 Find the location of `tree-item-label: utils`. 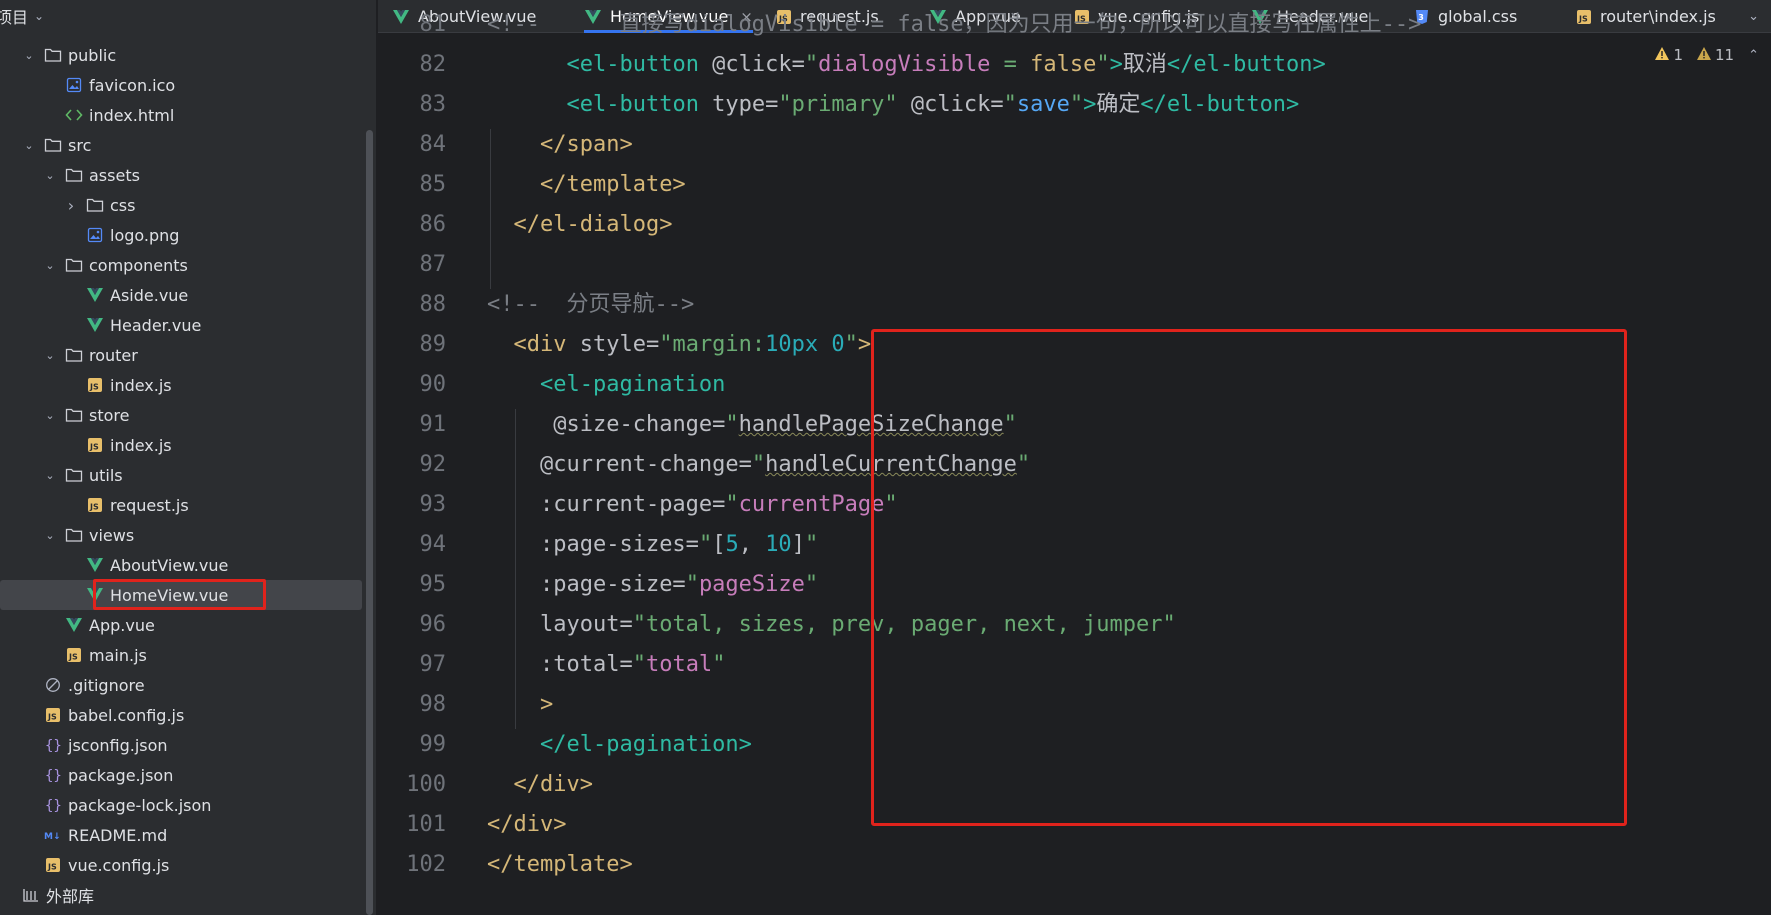

tree-item-label: utils is located at coordinates (106, 475).